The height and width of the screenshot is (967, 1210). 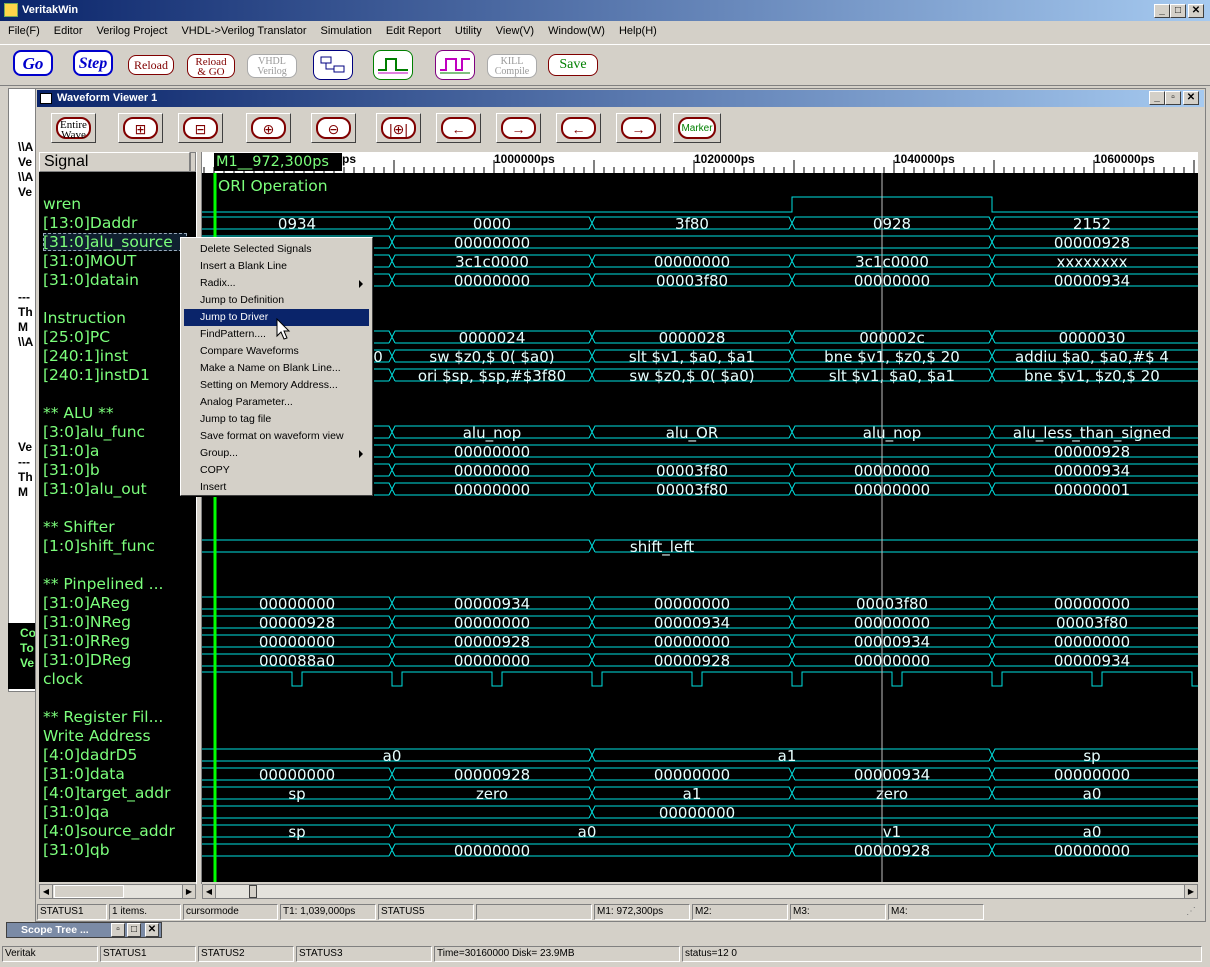 What do you see at coordinates (76, 850) in the screenshot?
I see `signal-name: [31:0]qb` at bounding box center [76, 850].